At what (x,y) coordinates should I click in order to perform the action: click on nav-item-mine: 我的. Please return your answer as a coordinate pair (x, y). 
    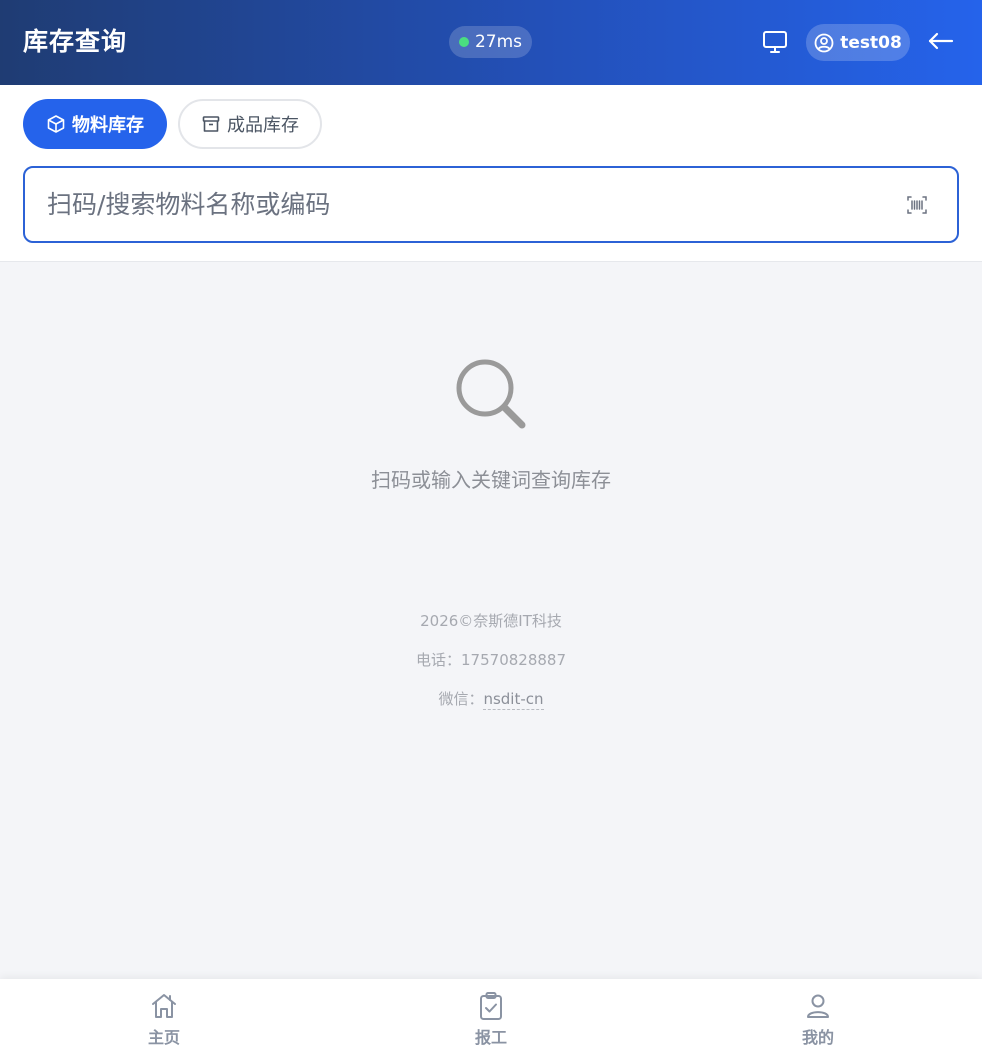
    Looking at the image, I should click on (818, 1017).